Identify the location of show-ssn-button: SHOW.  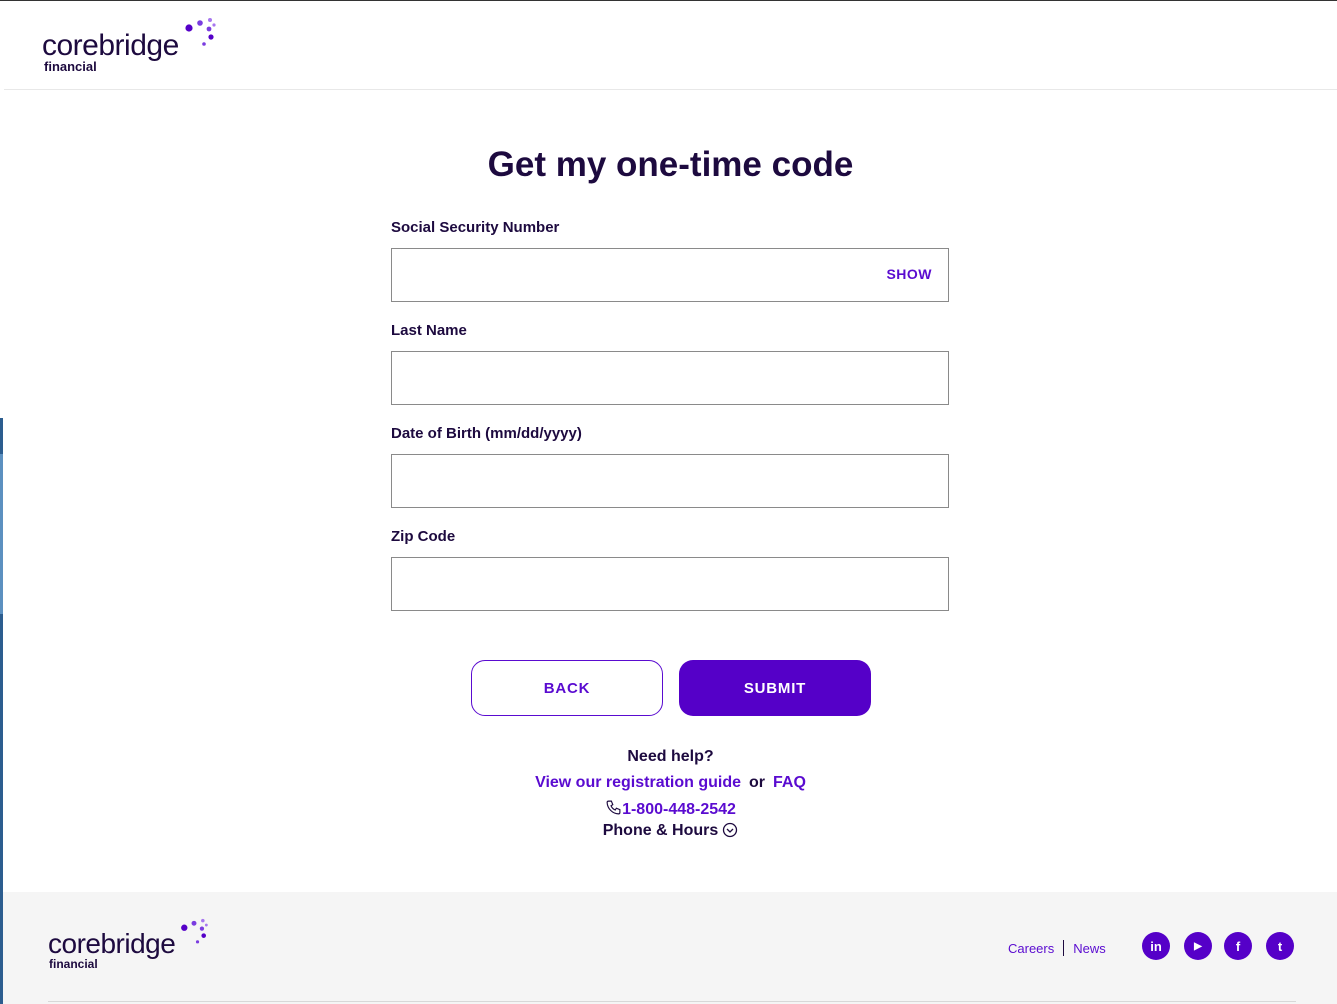
(909, 274).